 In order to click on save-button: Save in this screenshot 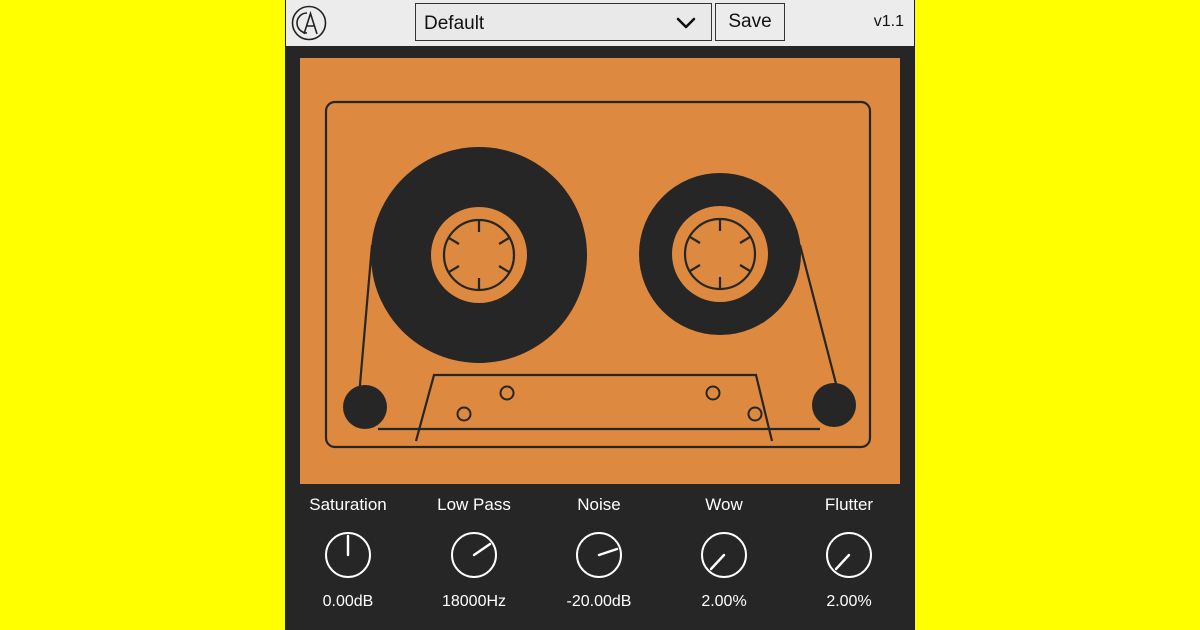, I will do `click(750, 22)`.